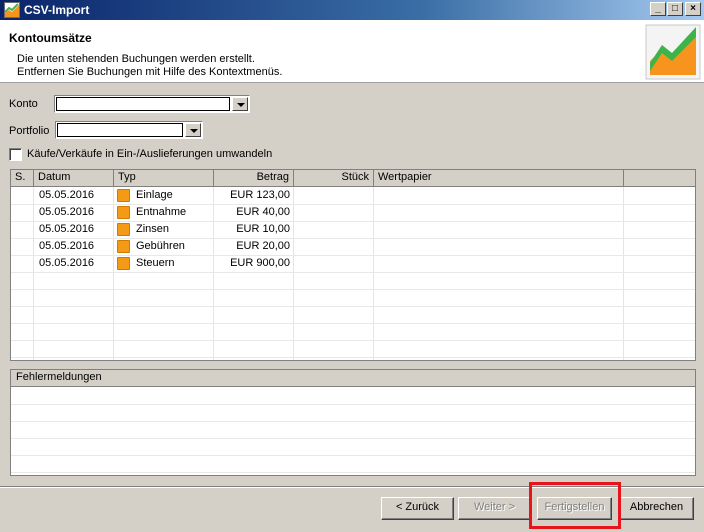 The width and height of the screenshot is (704, 532). I want to click on konto-combobox, so click(152, 104).